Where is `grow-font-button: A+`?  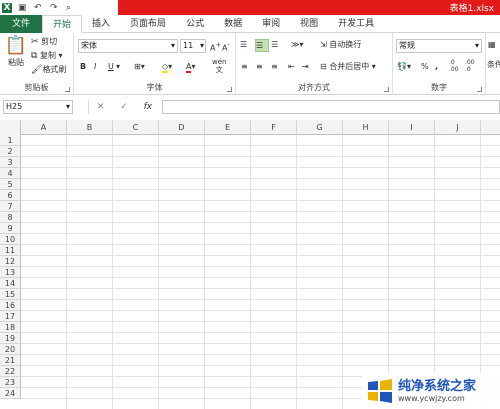 grow-font-button: A+ is located at coordinates (215, 47).